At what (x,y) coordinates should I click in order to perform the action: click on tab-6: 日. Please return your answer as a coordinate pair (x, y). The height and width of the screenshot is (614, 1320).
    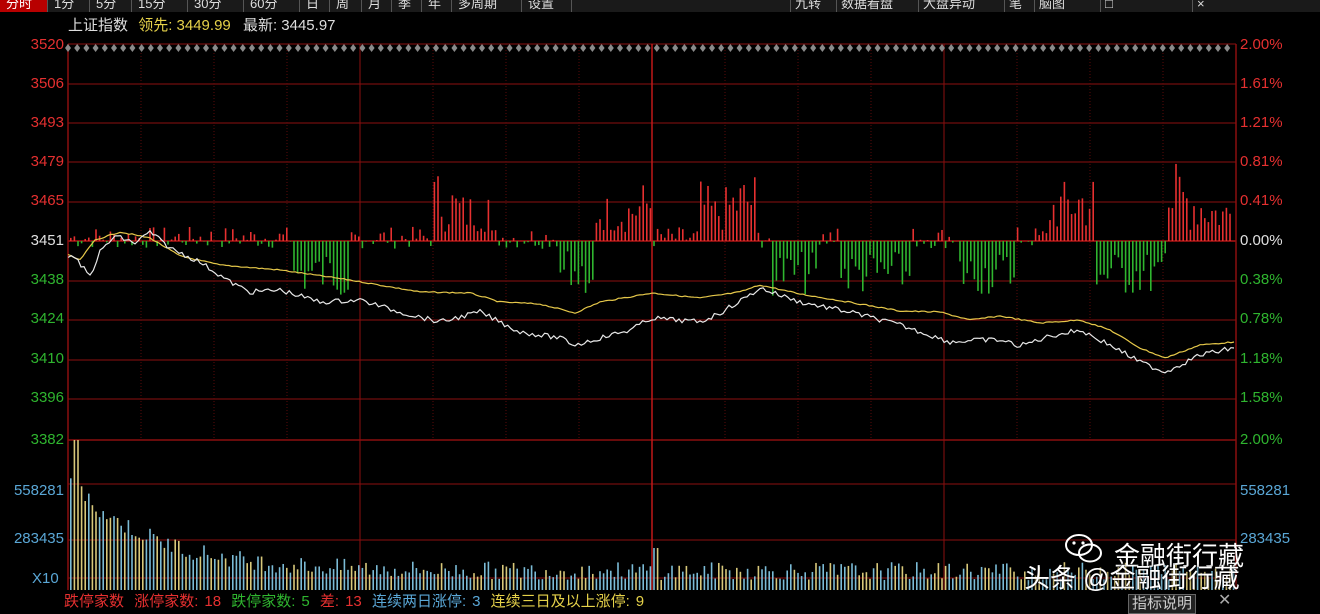
    Looking at the image, I should click on (315, 6).